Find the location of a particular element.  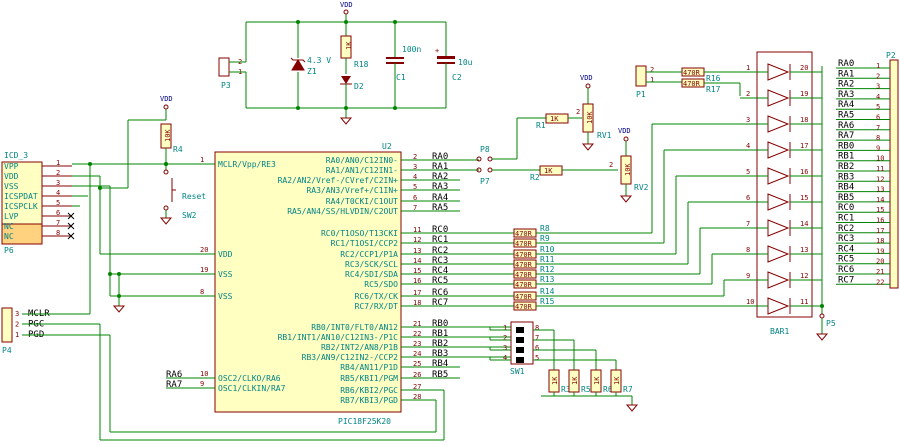

ic-left-pin-name: OSC2/CLKO/RA6 is located at coordinates (249, 378).